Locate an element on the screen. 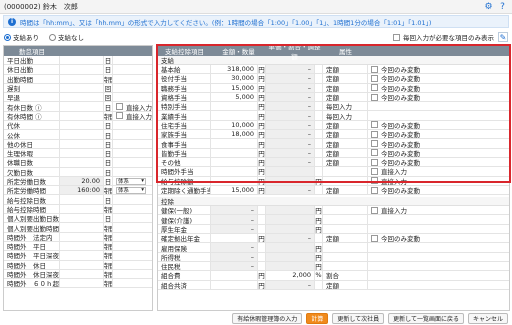 This screenshot has height=325, width=512. attendance-extra is located at coordinates (132, 246).